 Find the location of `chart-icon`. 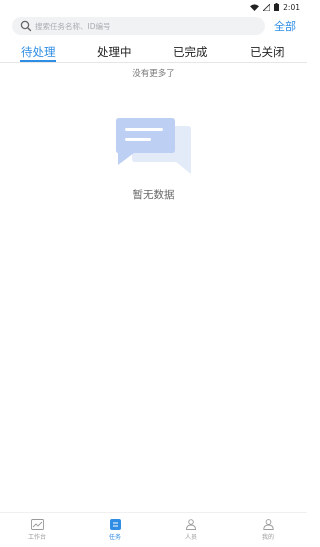

chart-icon is located at coordinates (37, 524).